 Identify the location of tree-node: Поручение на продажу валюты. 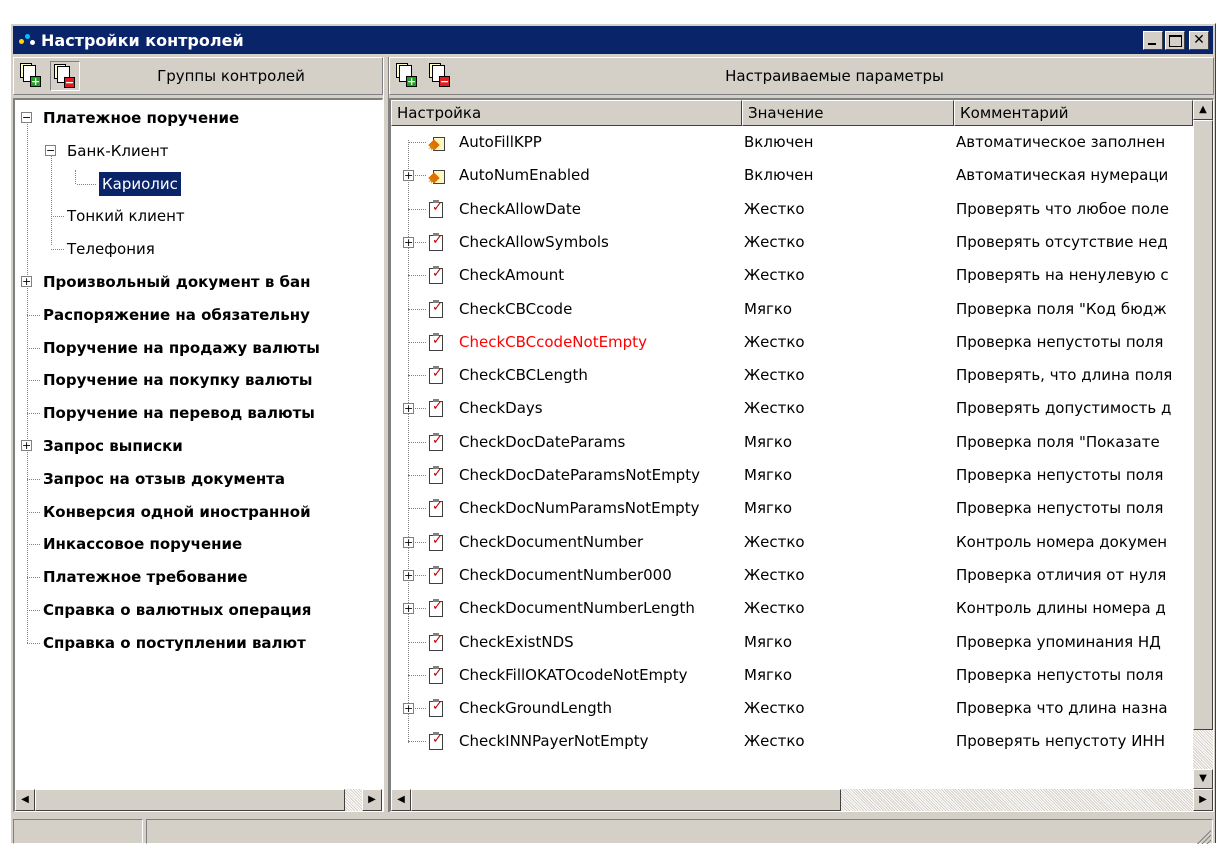
(198, 348).